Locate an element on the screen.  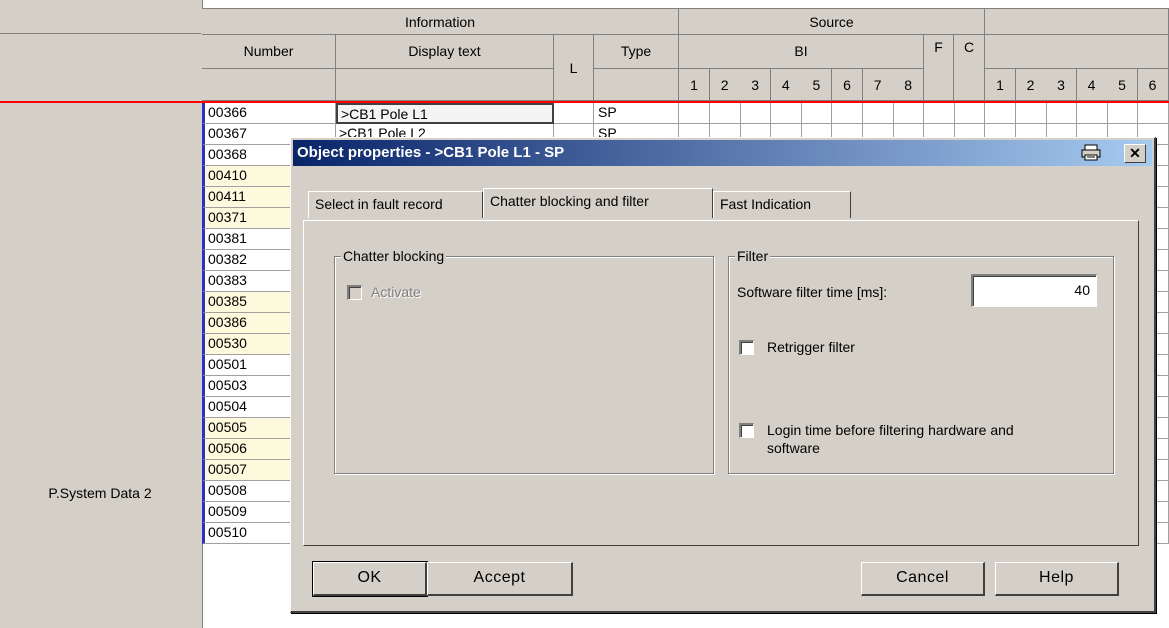
accept-button: Accept is located at coordinates (500, 579).